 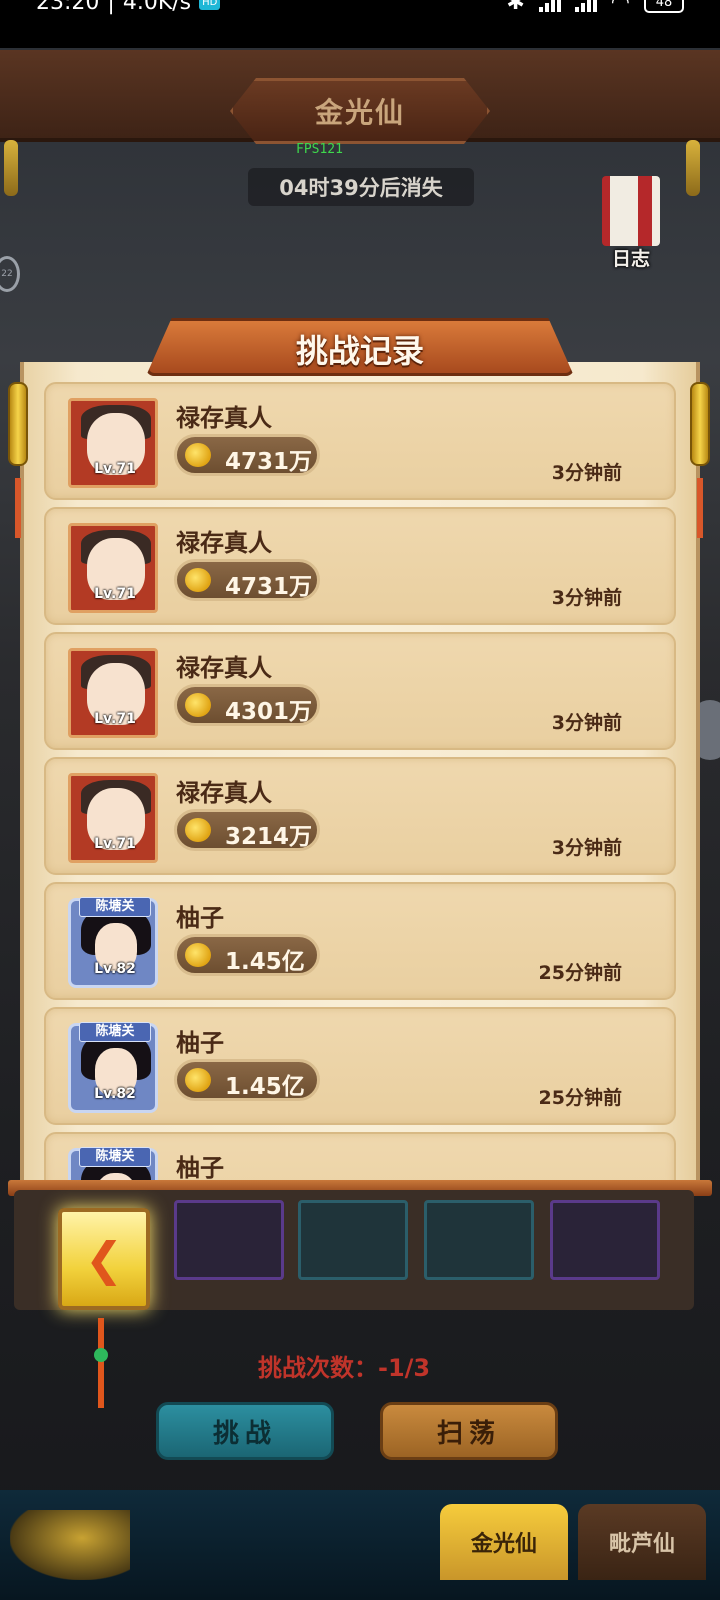 I want to click on back-button: ❮, so click(x=104, y=1259).